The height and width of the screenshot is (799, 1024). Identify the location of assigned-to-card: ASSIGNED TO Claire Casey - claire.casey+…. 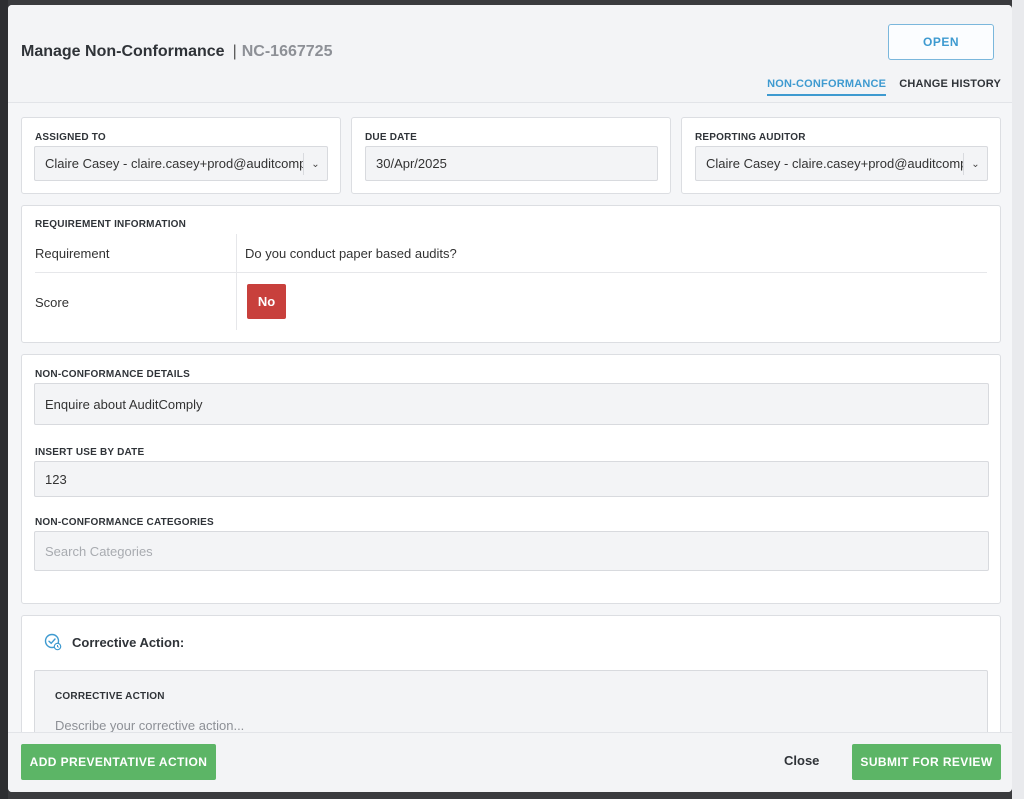
(181, 155).